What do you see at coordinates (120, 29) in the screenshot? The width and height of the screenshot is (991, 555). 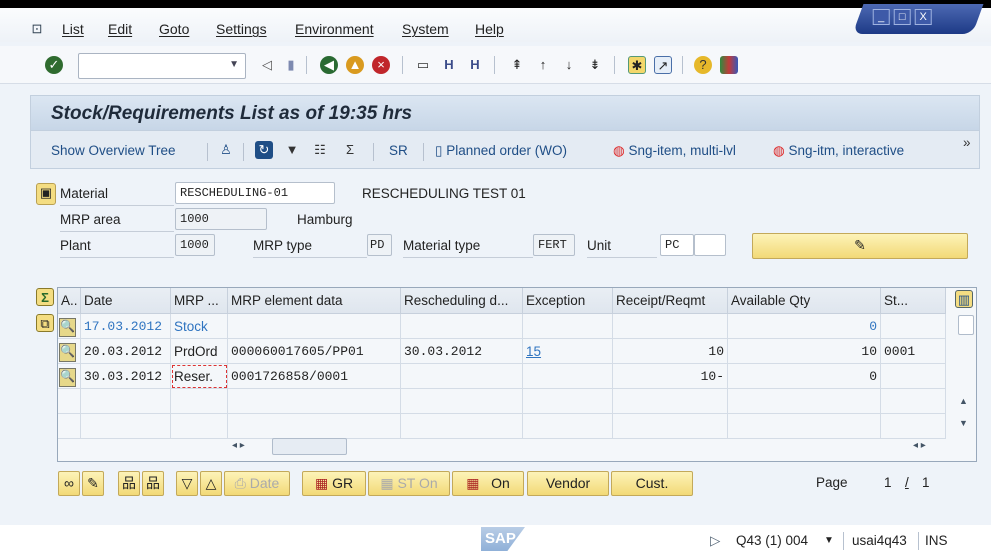 I see `menu-edit: Edit` at bounding box center [120, 29].